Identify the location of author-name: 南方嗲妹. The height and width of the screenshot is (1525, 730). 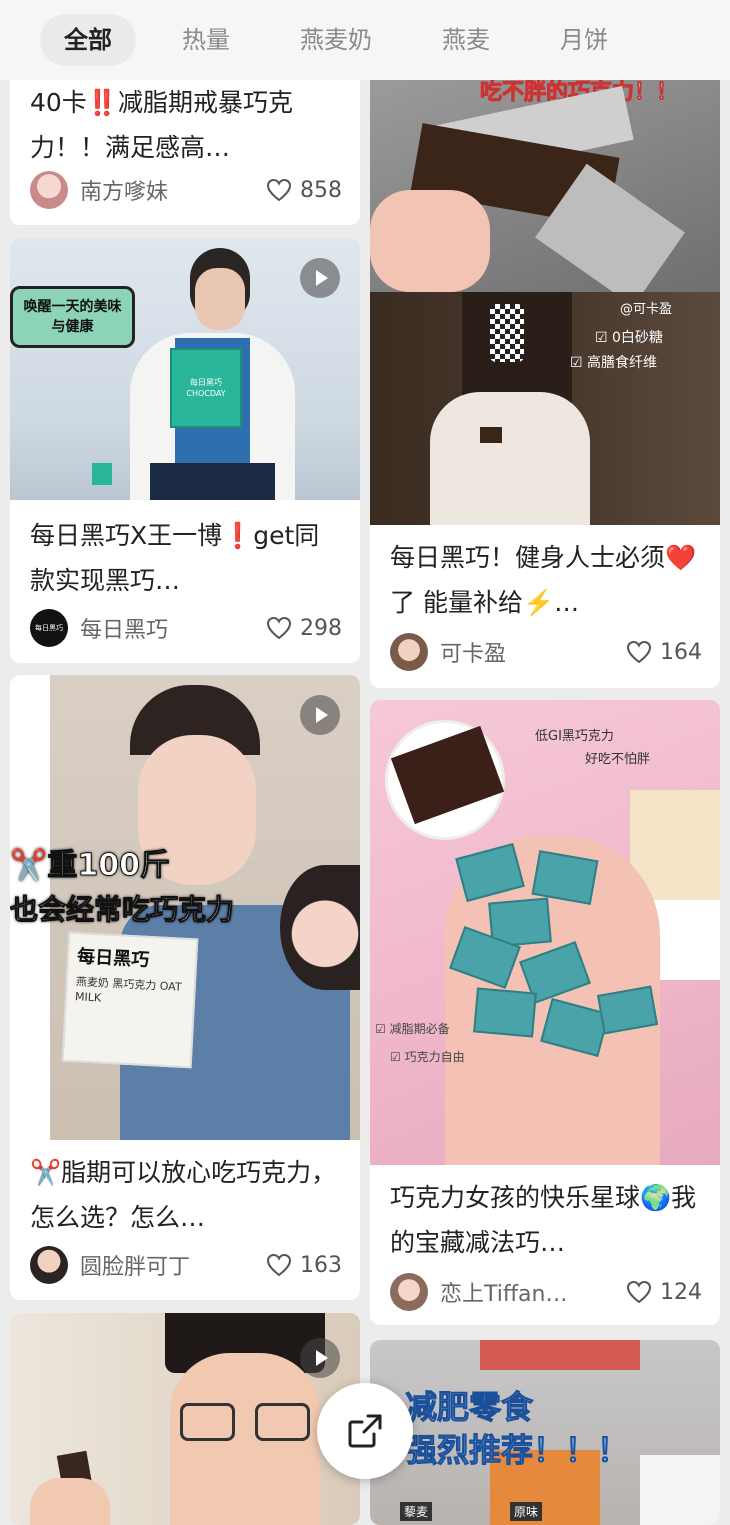
(124, 190).